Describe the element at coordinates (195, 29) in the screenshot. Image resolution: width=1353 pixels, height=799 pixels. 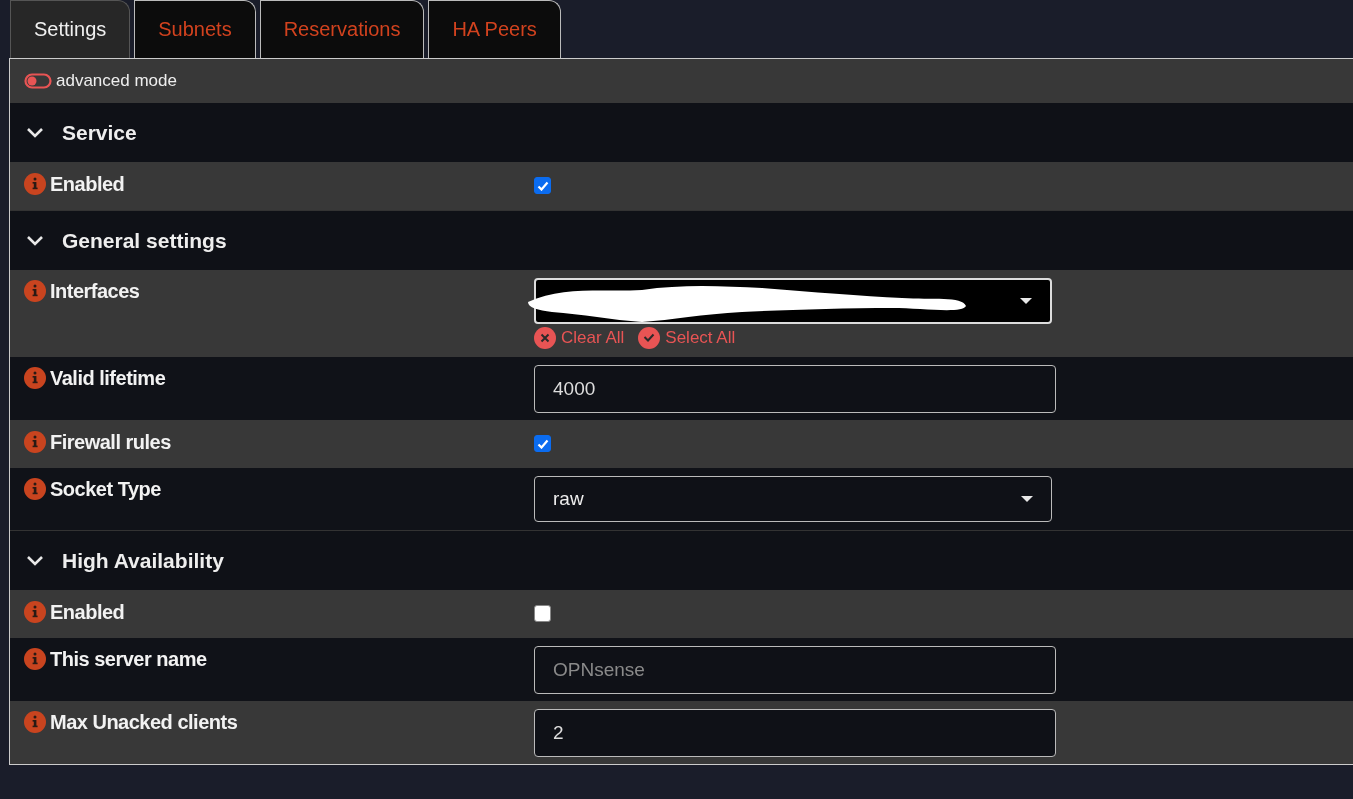
I see `tab: Subnets` at that location.